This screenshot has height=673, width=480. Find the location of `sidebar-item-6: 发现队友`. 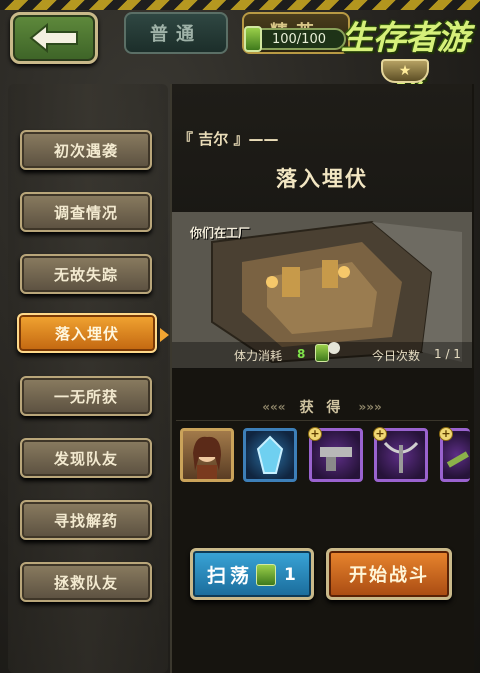

sidebar-item-6: 发现队友 is located at coordinates (86, 458).